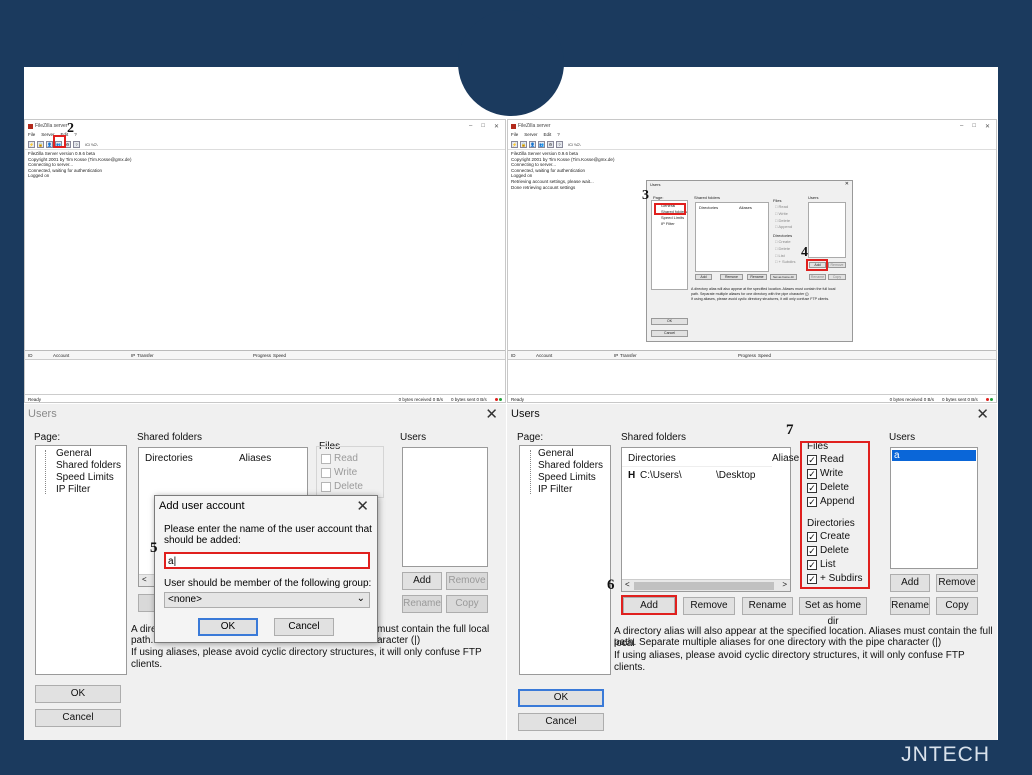 Image resolution: width=1032 pixels, height=775 pixels. I want to click on mini-perm-append: Append, so click(785, 226).